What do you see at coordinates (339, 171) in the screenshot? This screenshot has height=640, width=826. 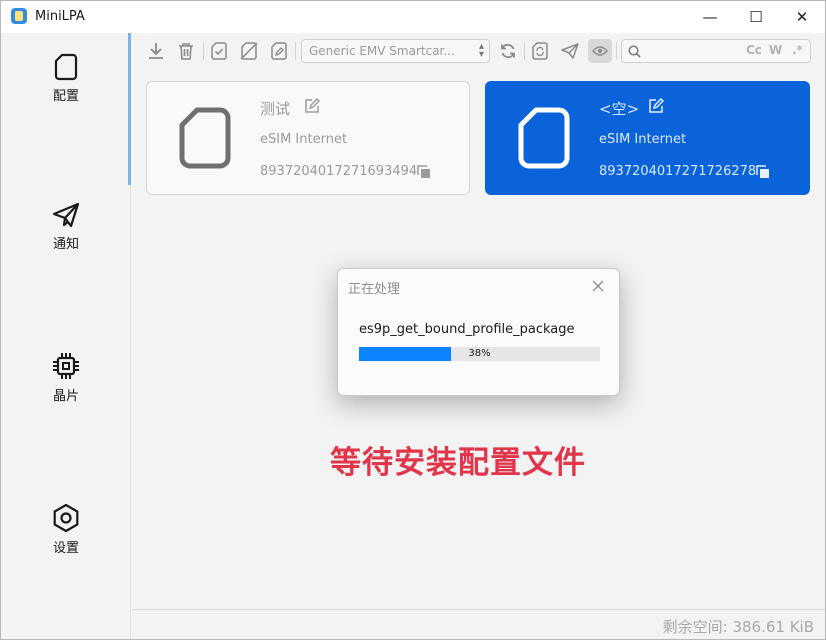 I see `profile-iccid: 8937204017271693494` at bounding box center [339, 171].